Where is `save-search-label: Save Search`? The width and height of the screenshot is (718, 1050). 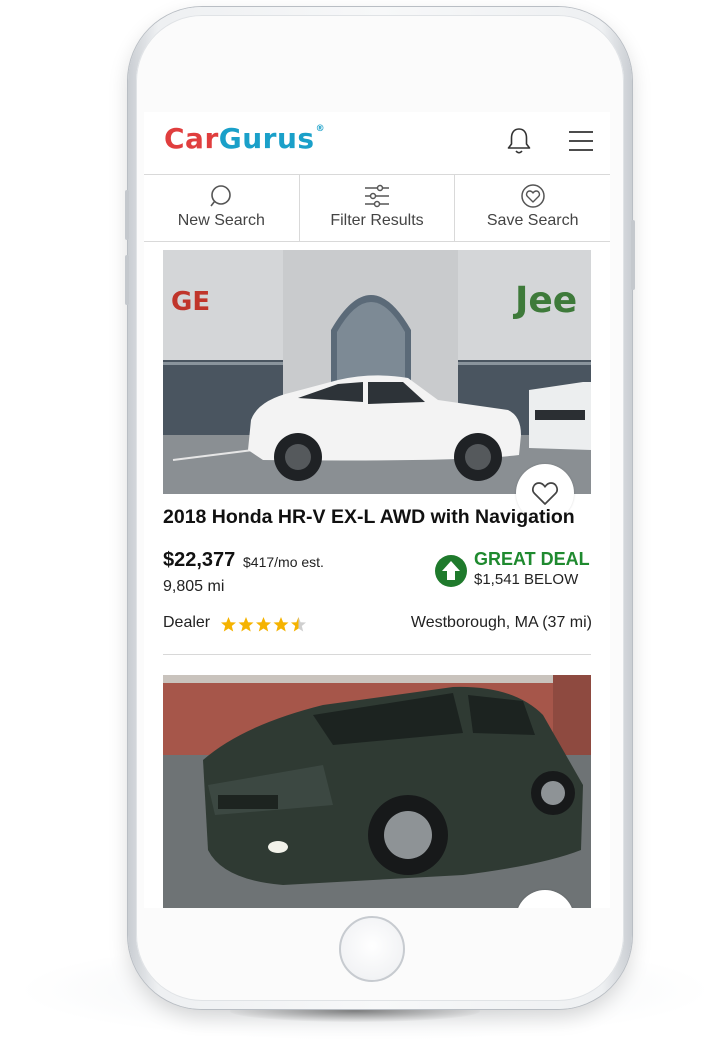
save-search-label: Save Search is located at coordinates (532, 220).